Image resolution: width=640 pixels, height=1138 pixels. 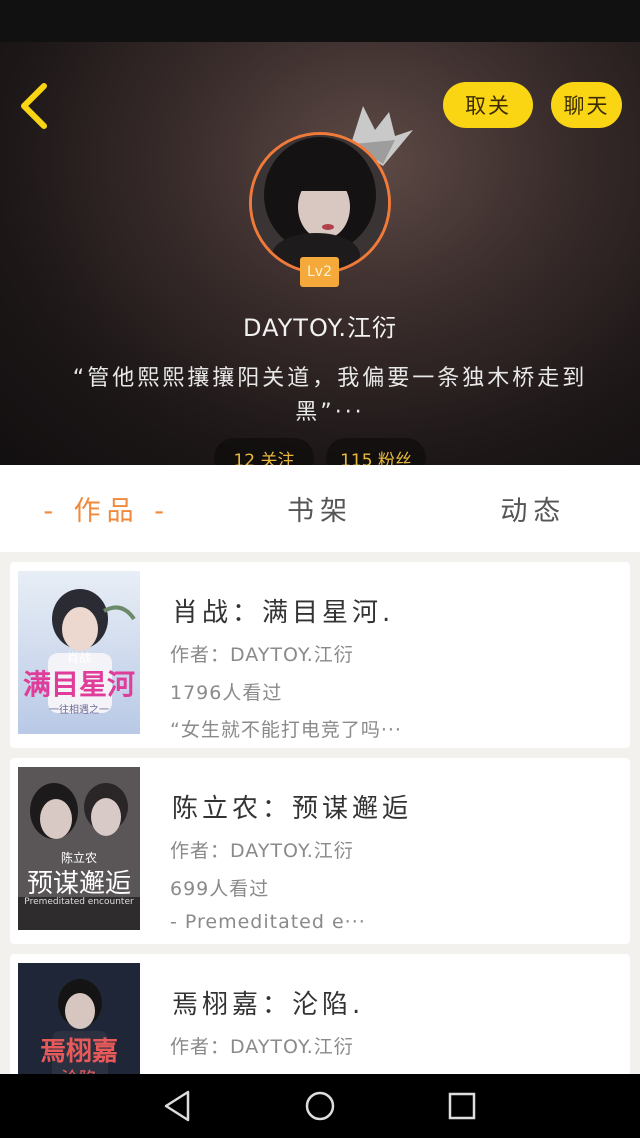 What do you see at coordinates (79, 848) in the screenshot?
I see `book-cover: 陈立农 预谋邂逅 Premeditated encounter` at bounding box center [79, 848].